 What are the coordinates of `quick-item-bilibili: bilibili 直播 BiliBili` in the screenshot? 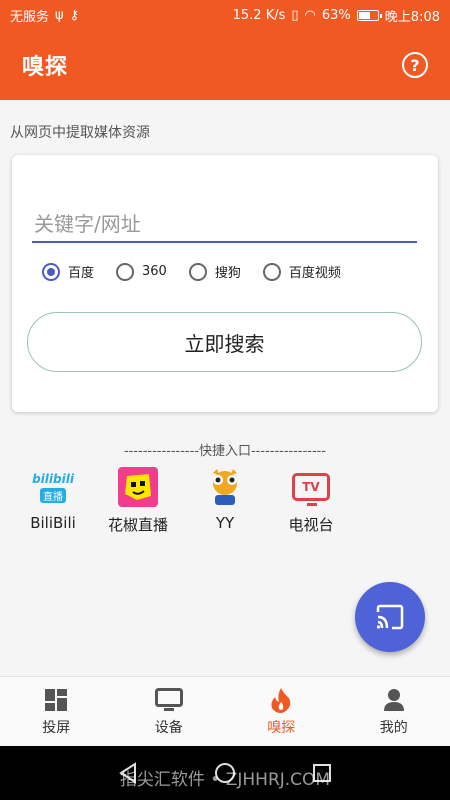 It's located at (53, 500).